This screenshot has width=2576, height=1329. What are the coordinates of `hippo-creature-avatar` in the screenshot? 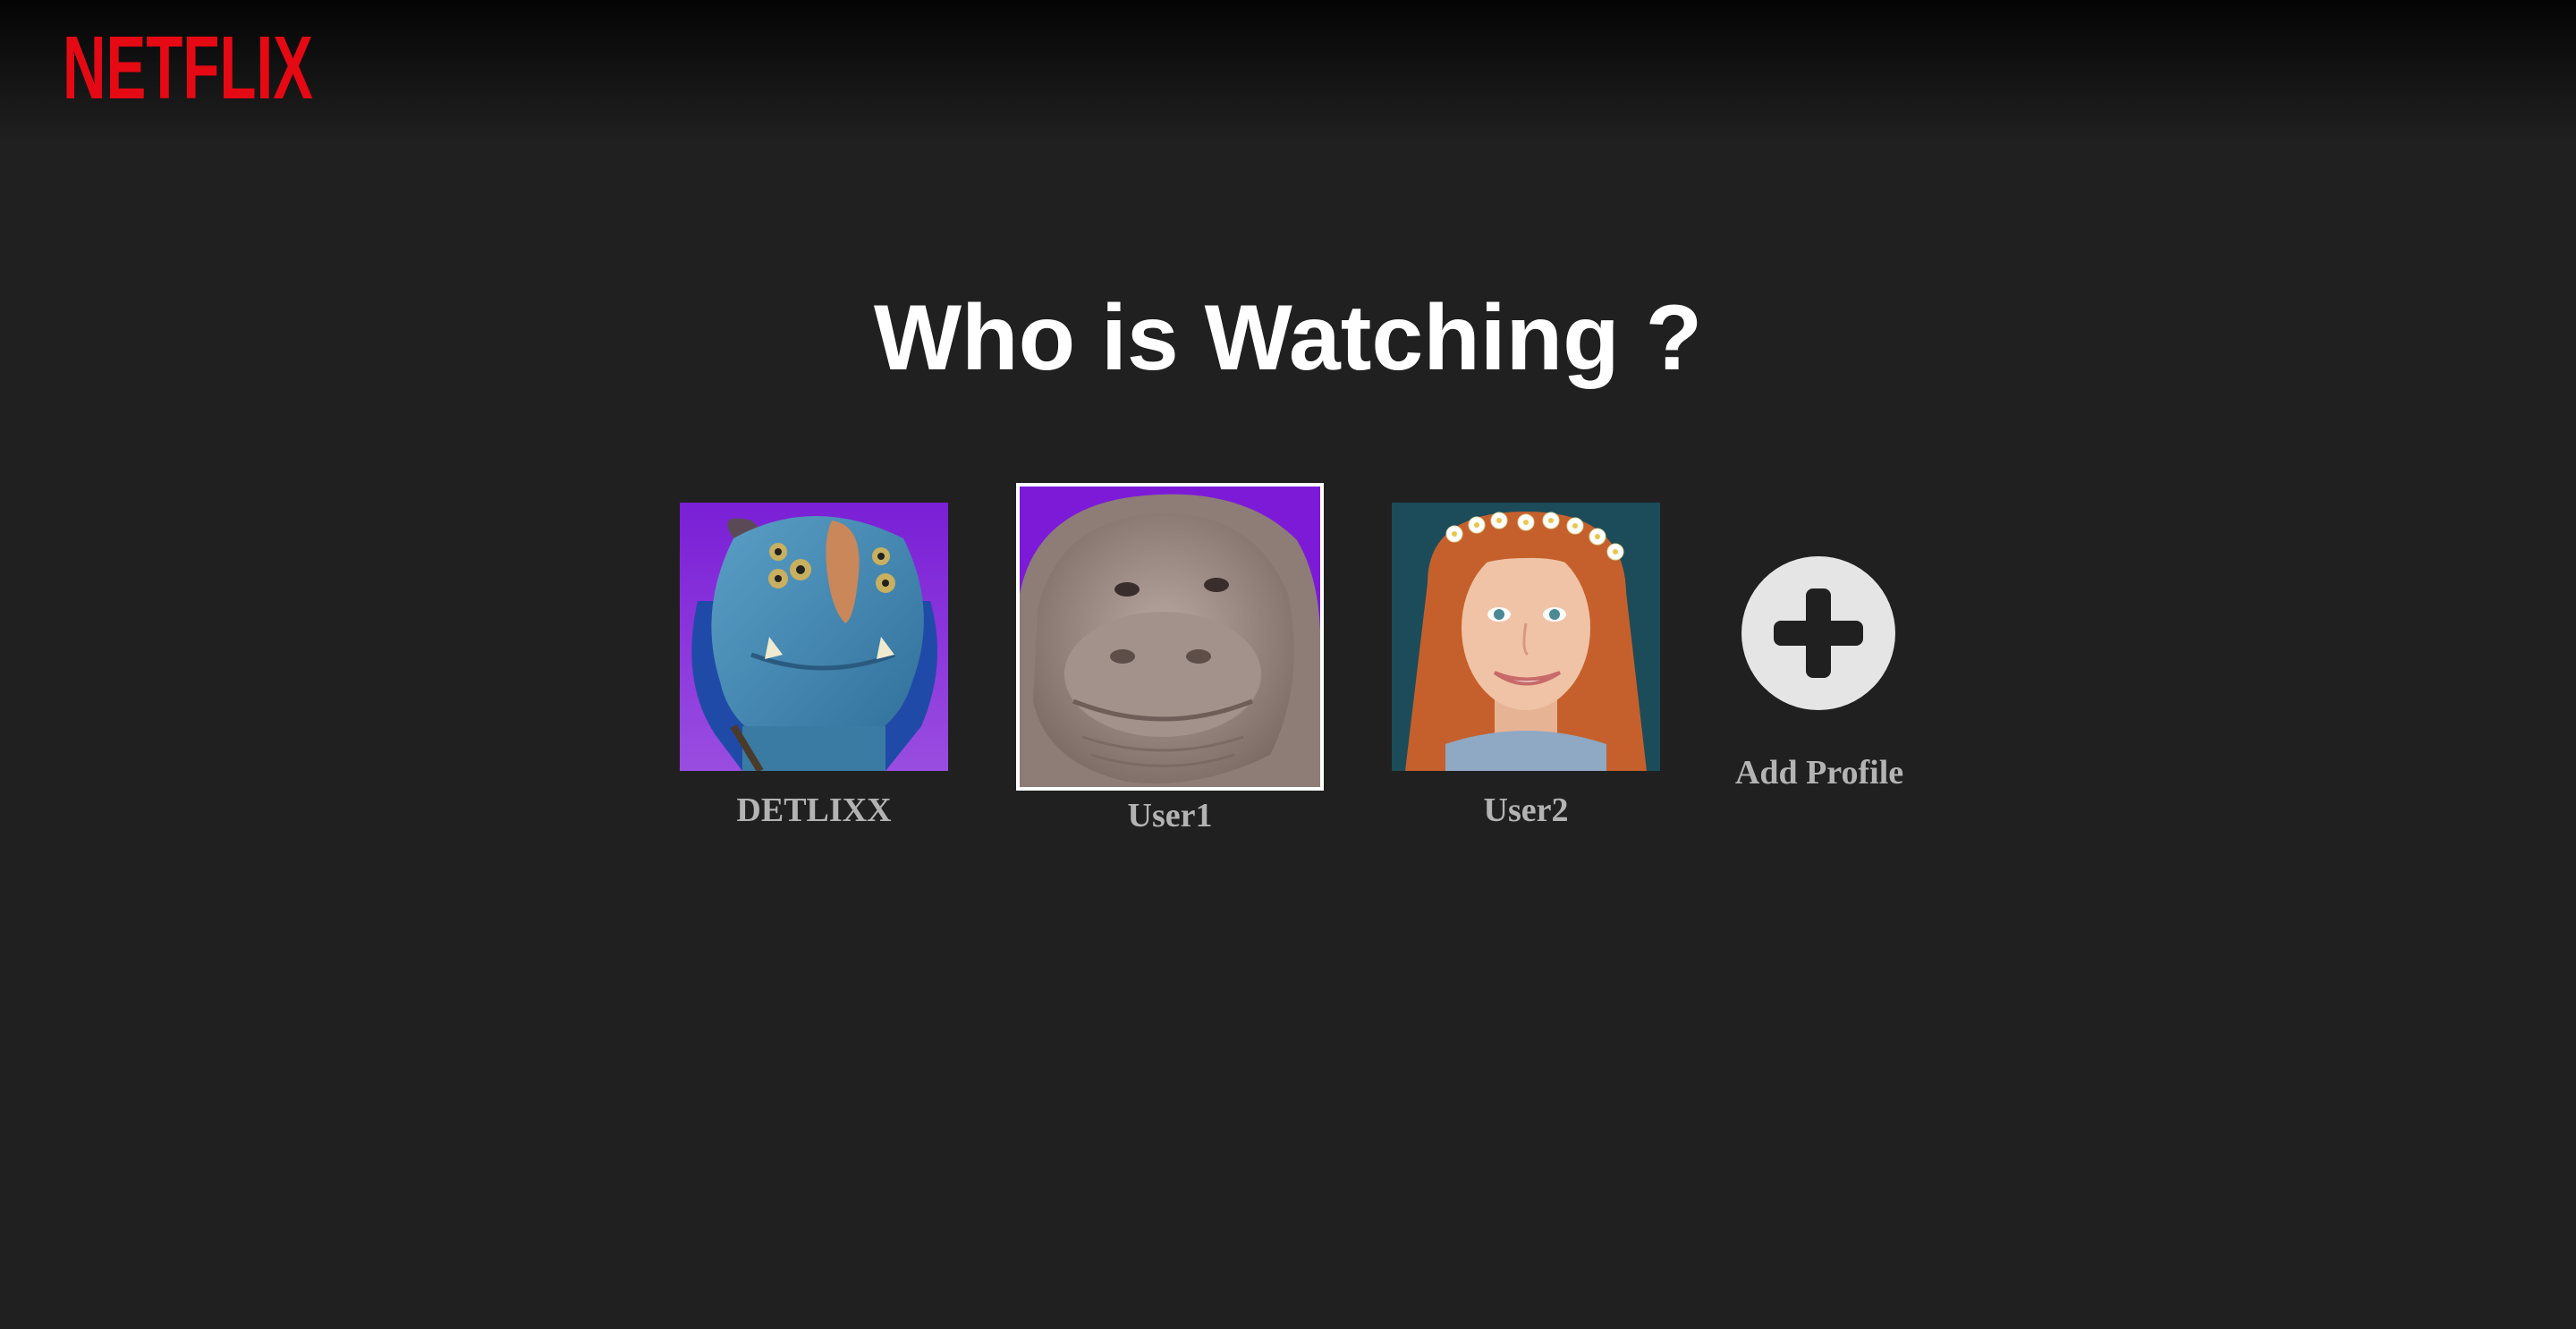 It's located at (1170, 637).